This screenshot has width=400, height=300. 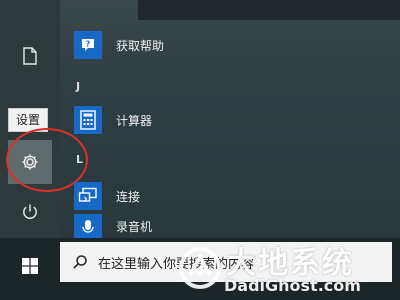 What do you see at coordinates (80, 262) in the screenshot?
I see `search-icon` at bounding box center [80, 262].